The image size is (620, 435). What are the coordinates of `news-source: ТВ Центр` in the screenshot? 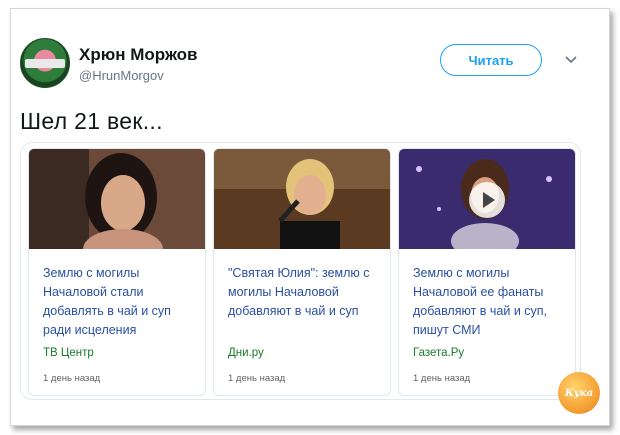 It's located at (68, 353).